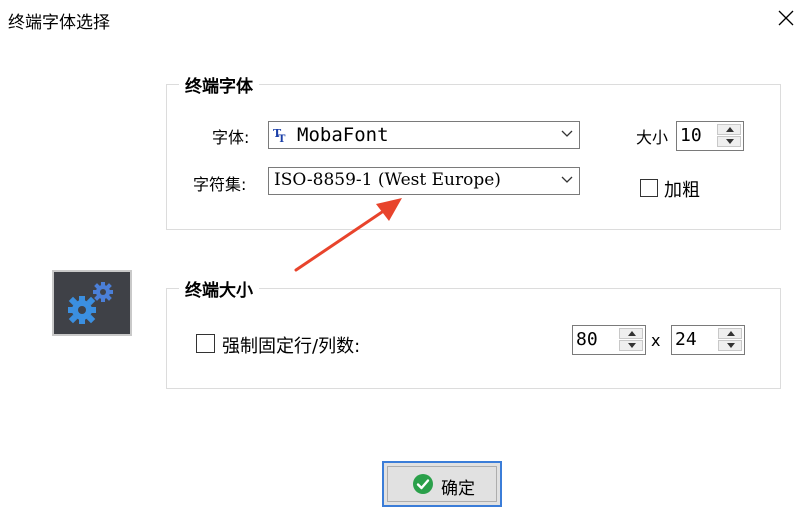 The height and width of the screenshot is (530, 806). I want to click on bold-checkbox, so click(649, 188).